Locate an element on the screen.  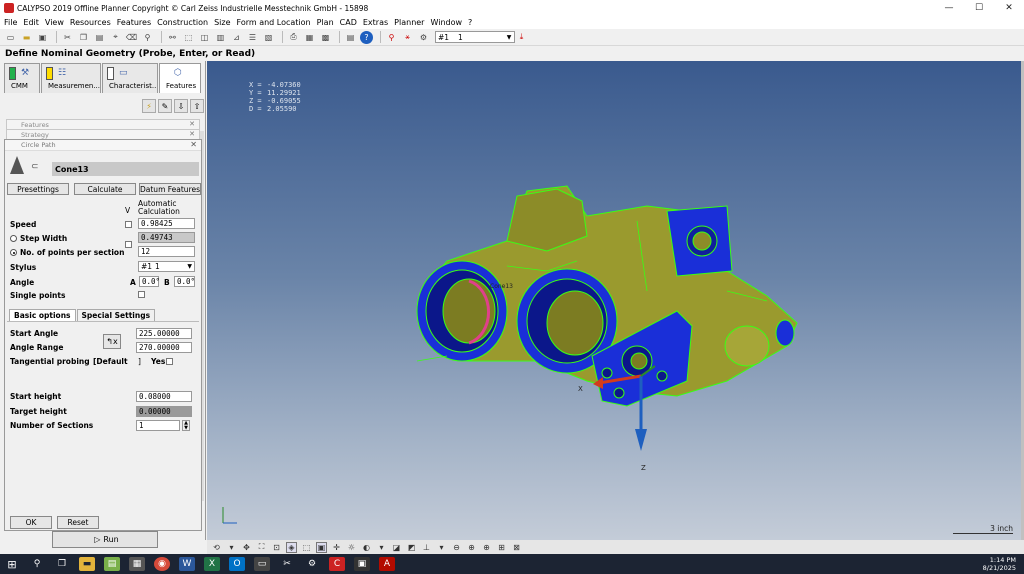
stylus-qualify-icon: ⚹ is located at coordinates (407, 37).